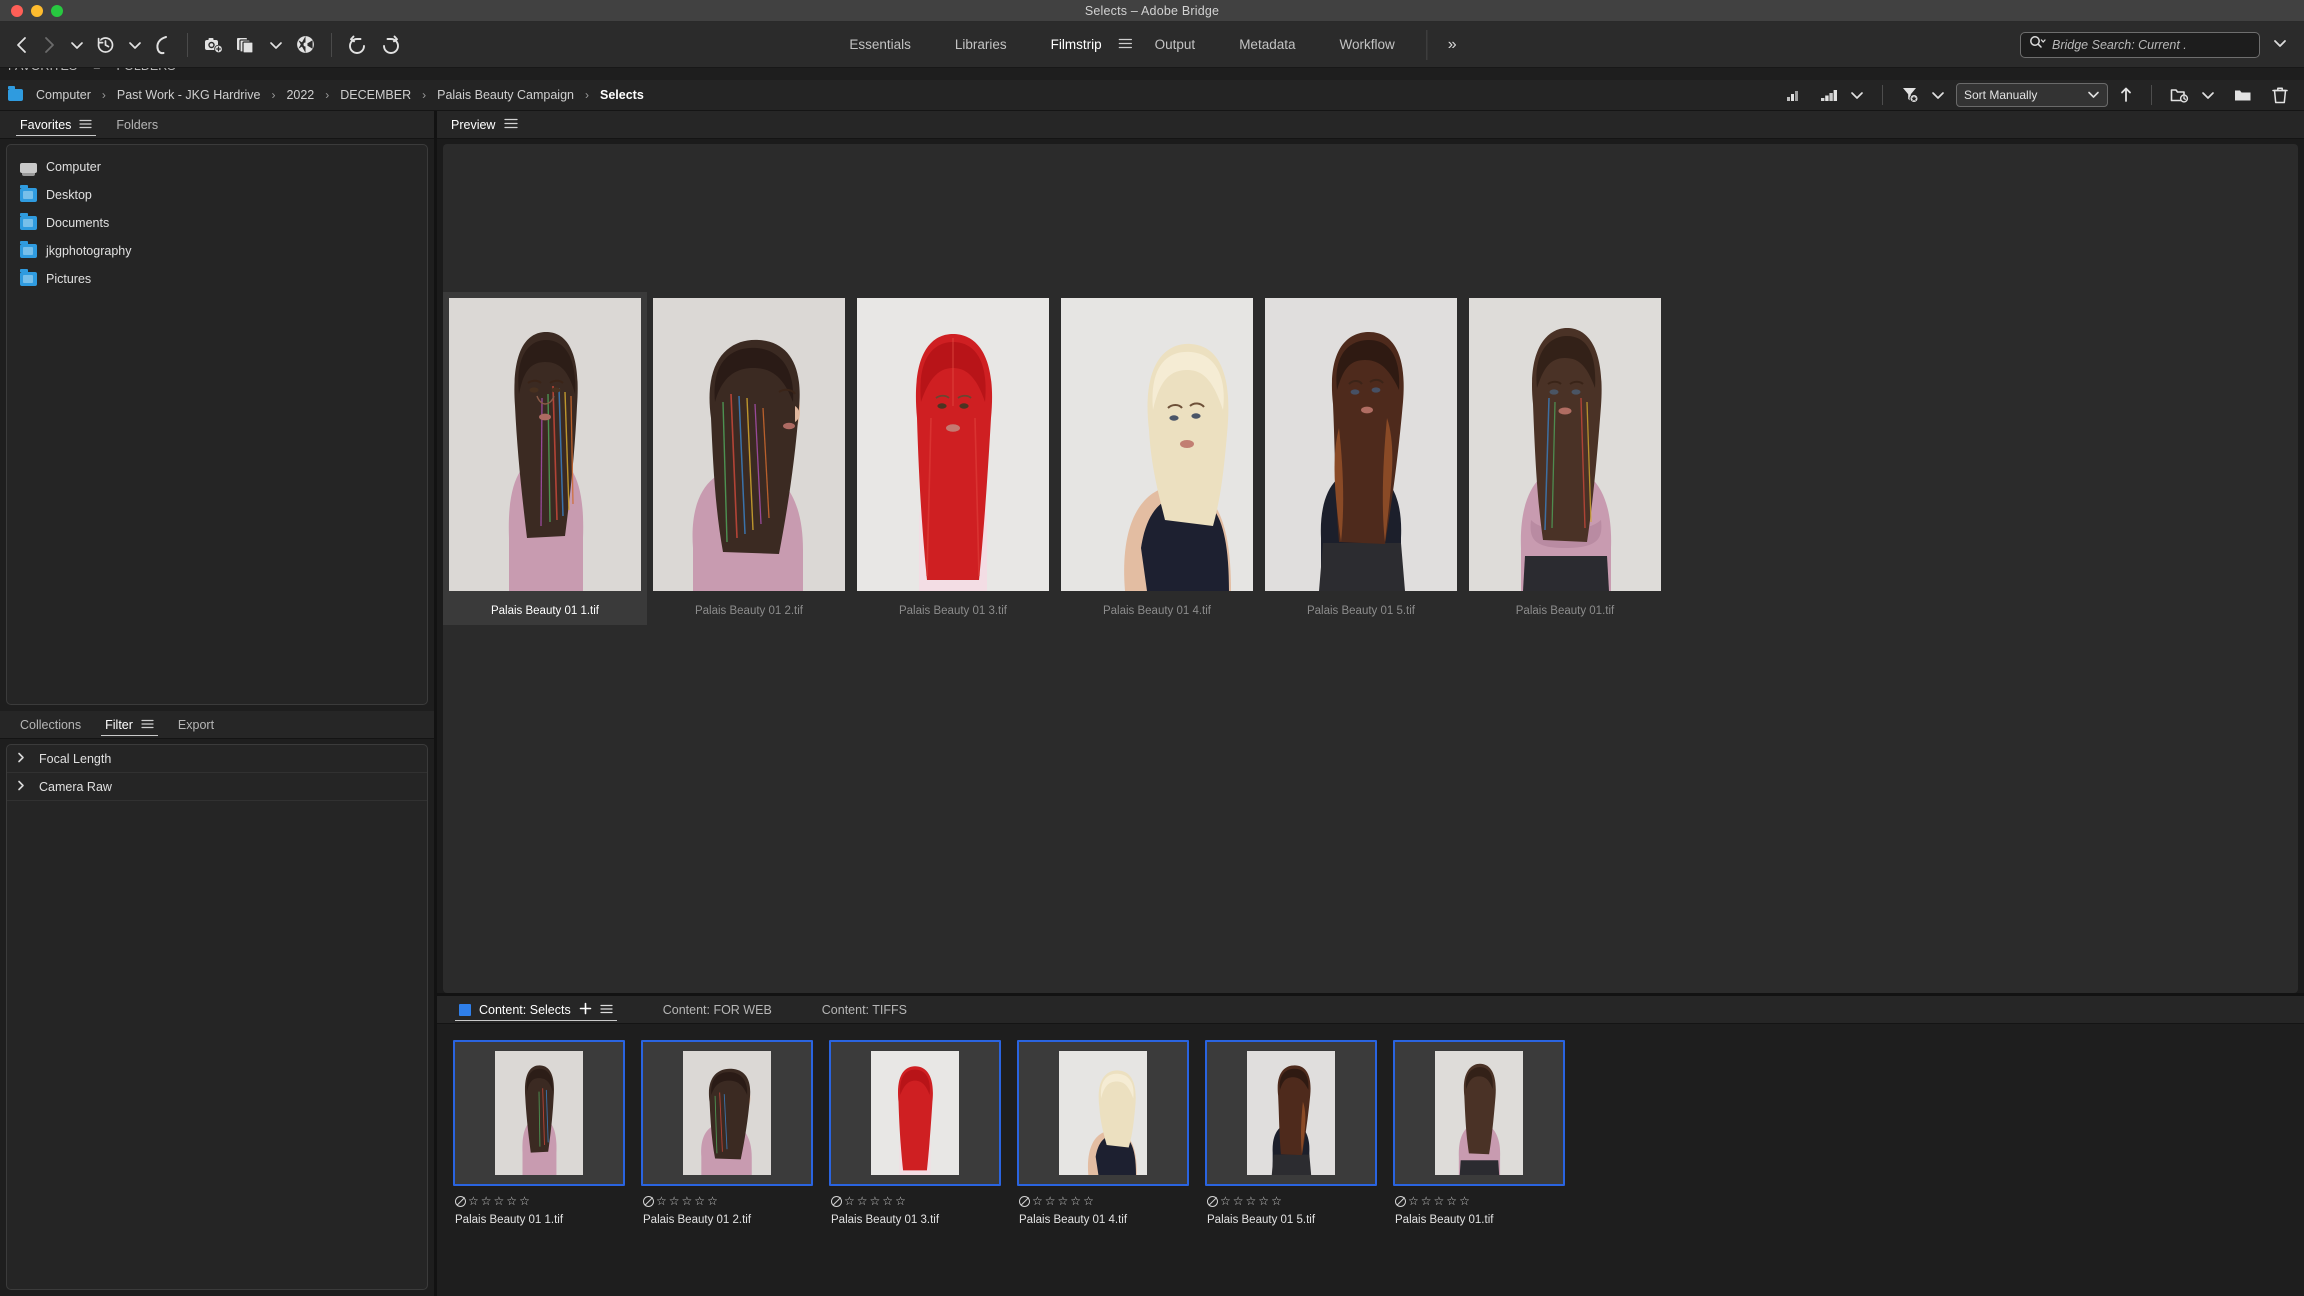 This screenshot has height=1296, width=2304. I want to click on open-in-camera-raw-icon, so click(305, 45).